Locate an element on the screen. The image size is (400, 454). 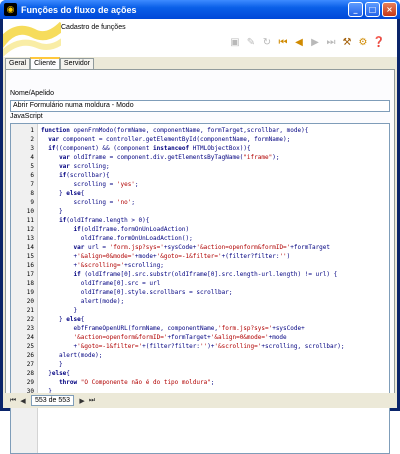
line-number: 4 is located at coordinates (32, 157).